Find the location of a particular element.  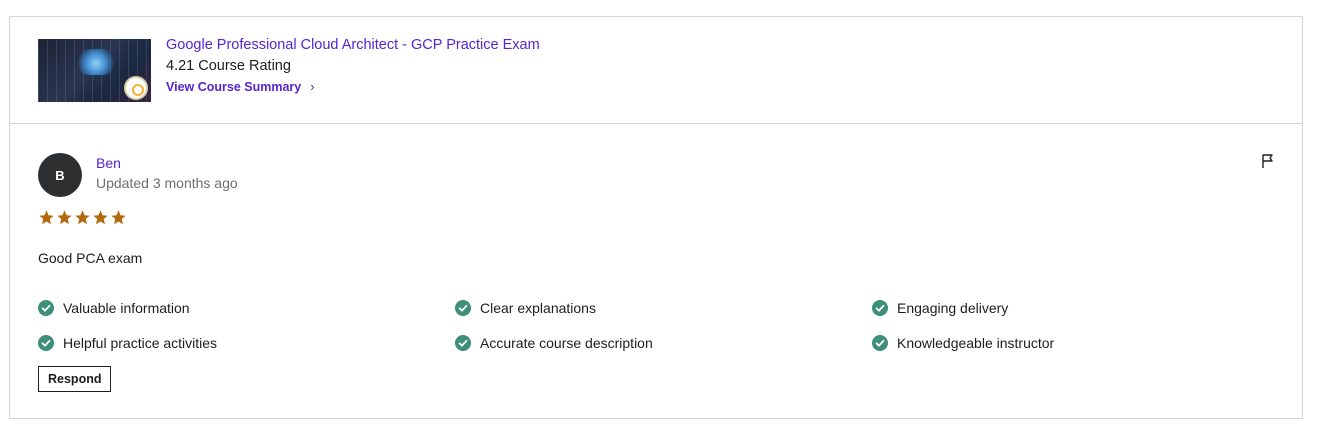

feedback-label: Engaging delivery is located at coordinates (953, 308).